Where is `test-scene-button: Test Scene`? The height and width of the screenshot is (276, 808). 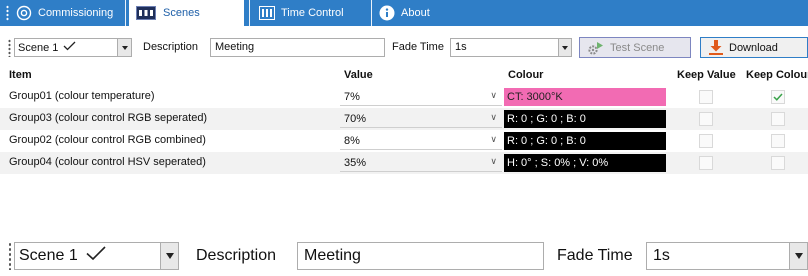
test-scene-button: Test Scene is located at coordinates (635, 47).